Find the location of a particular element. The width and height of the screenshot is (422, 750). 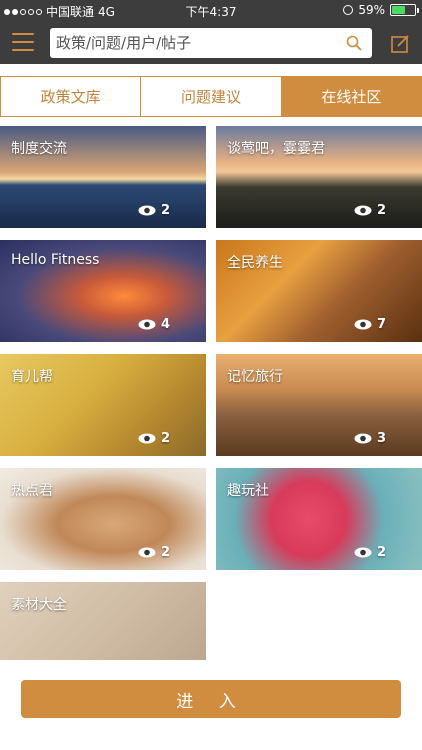

community-title: 谈莺吧，霎霎君 is located at coordinates (276, 149).